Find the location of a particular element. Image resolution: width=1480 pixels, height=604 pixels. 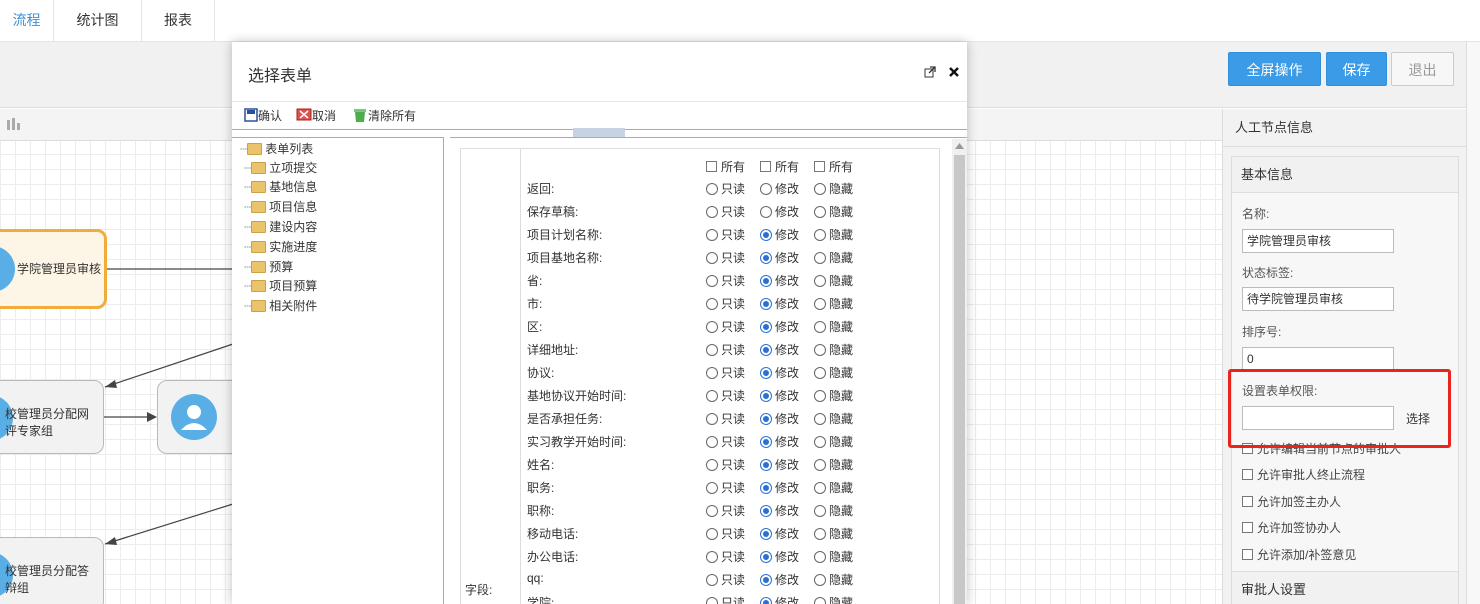

tree-root: ┄ 表单列表 is located at coordinates (276, 149).